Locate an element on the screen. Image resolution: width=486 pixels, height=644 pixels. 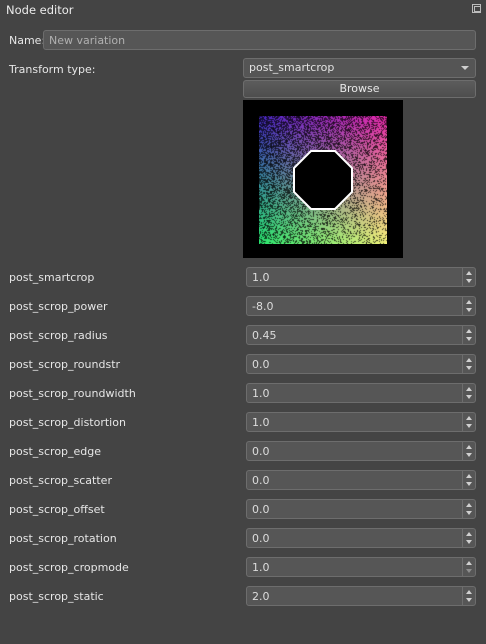
variation-preview is located at coordinates (323, 179).